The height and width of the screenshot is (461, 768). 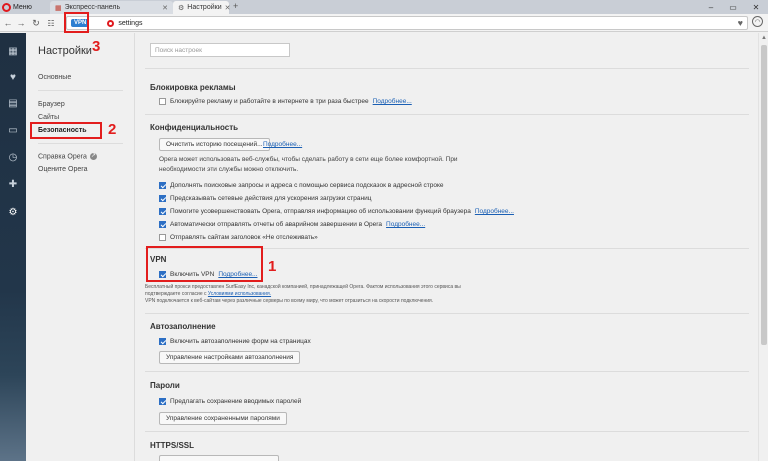 What do you see at coordinates (54, 77) in the screenshot?
I see `nav-item-basic: Основные` at bounding box center [54, 77].